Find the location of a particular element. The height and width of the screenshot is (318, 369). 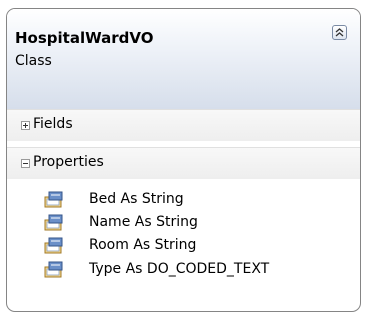

properties-section-header: Properties is located at coordinates (183, 163).